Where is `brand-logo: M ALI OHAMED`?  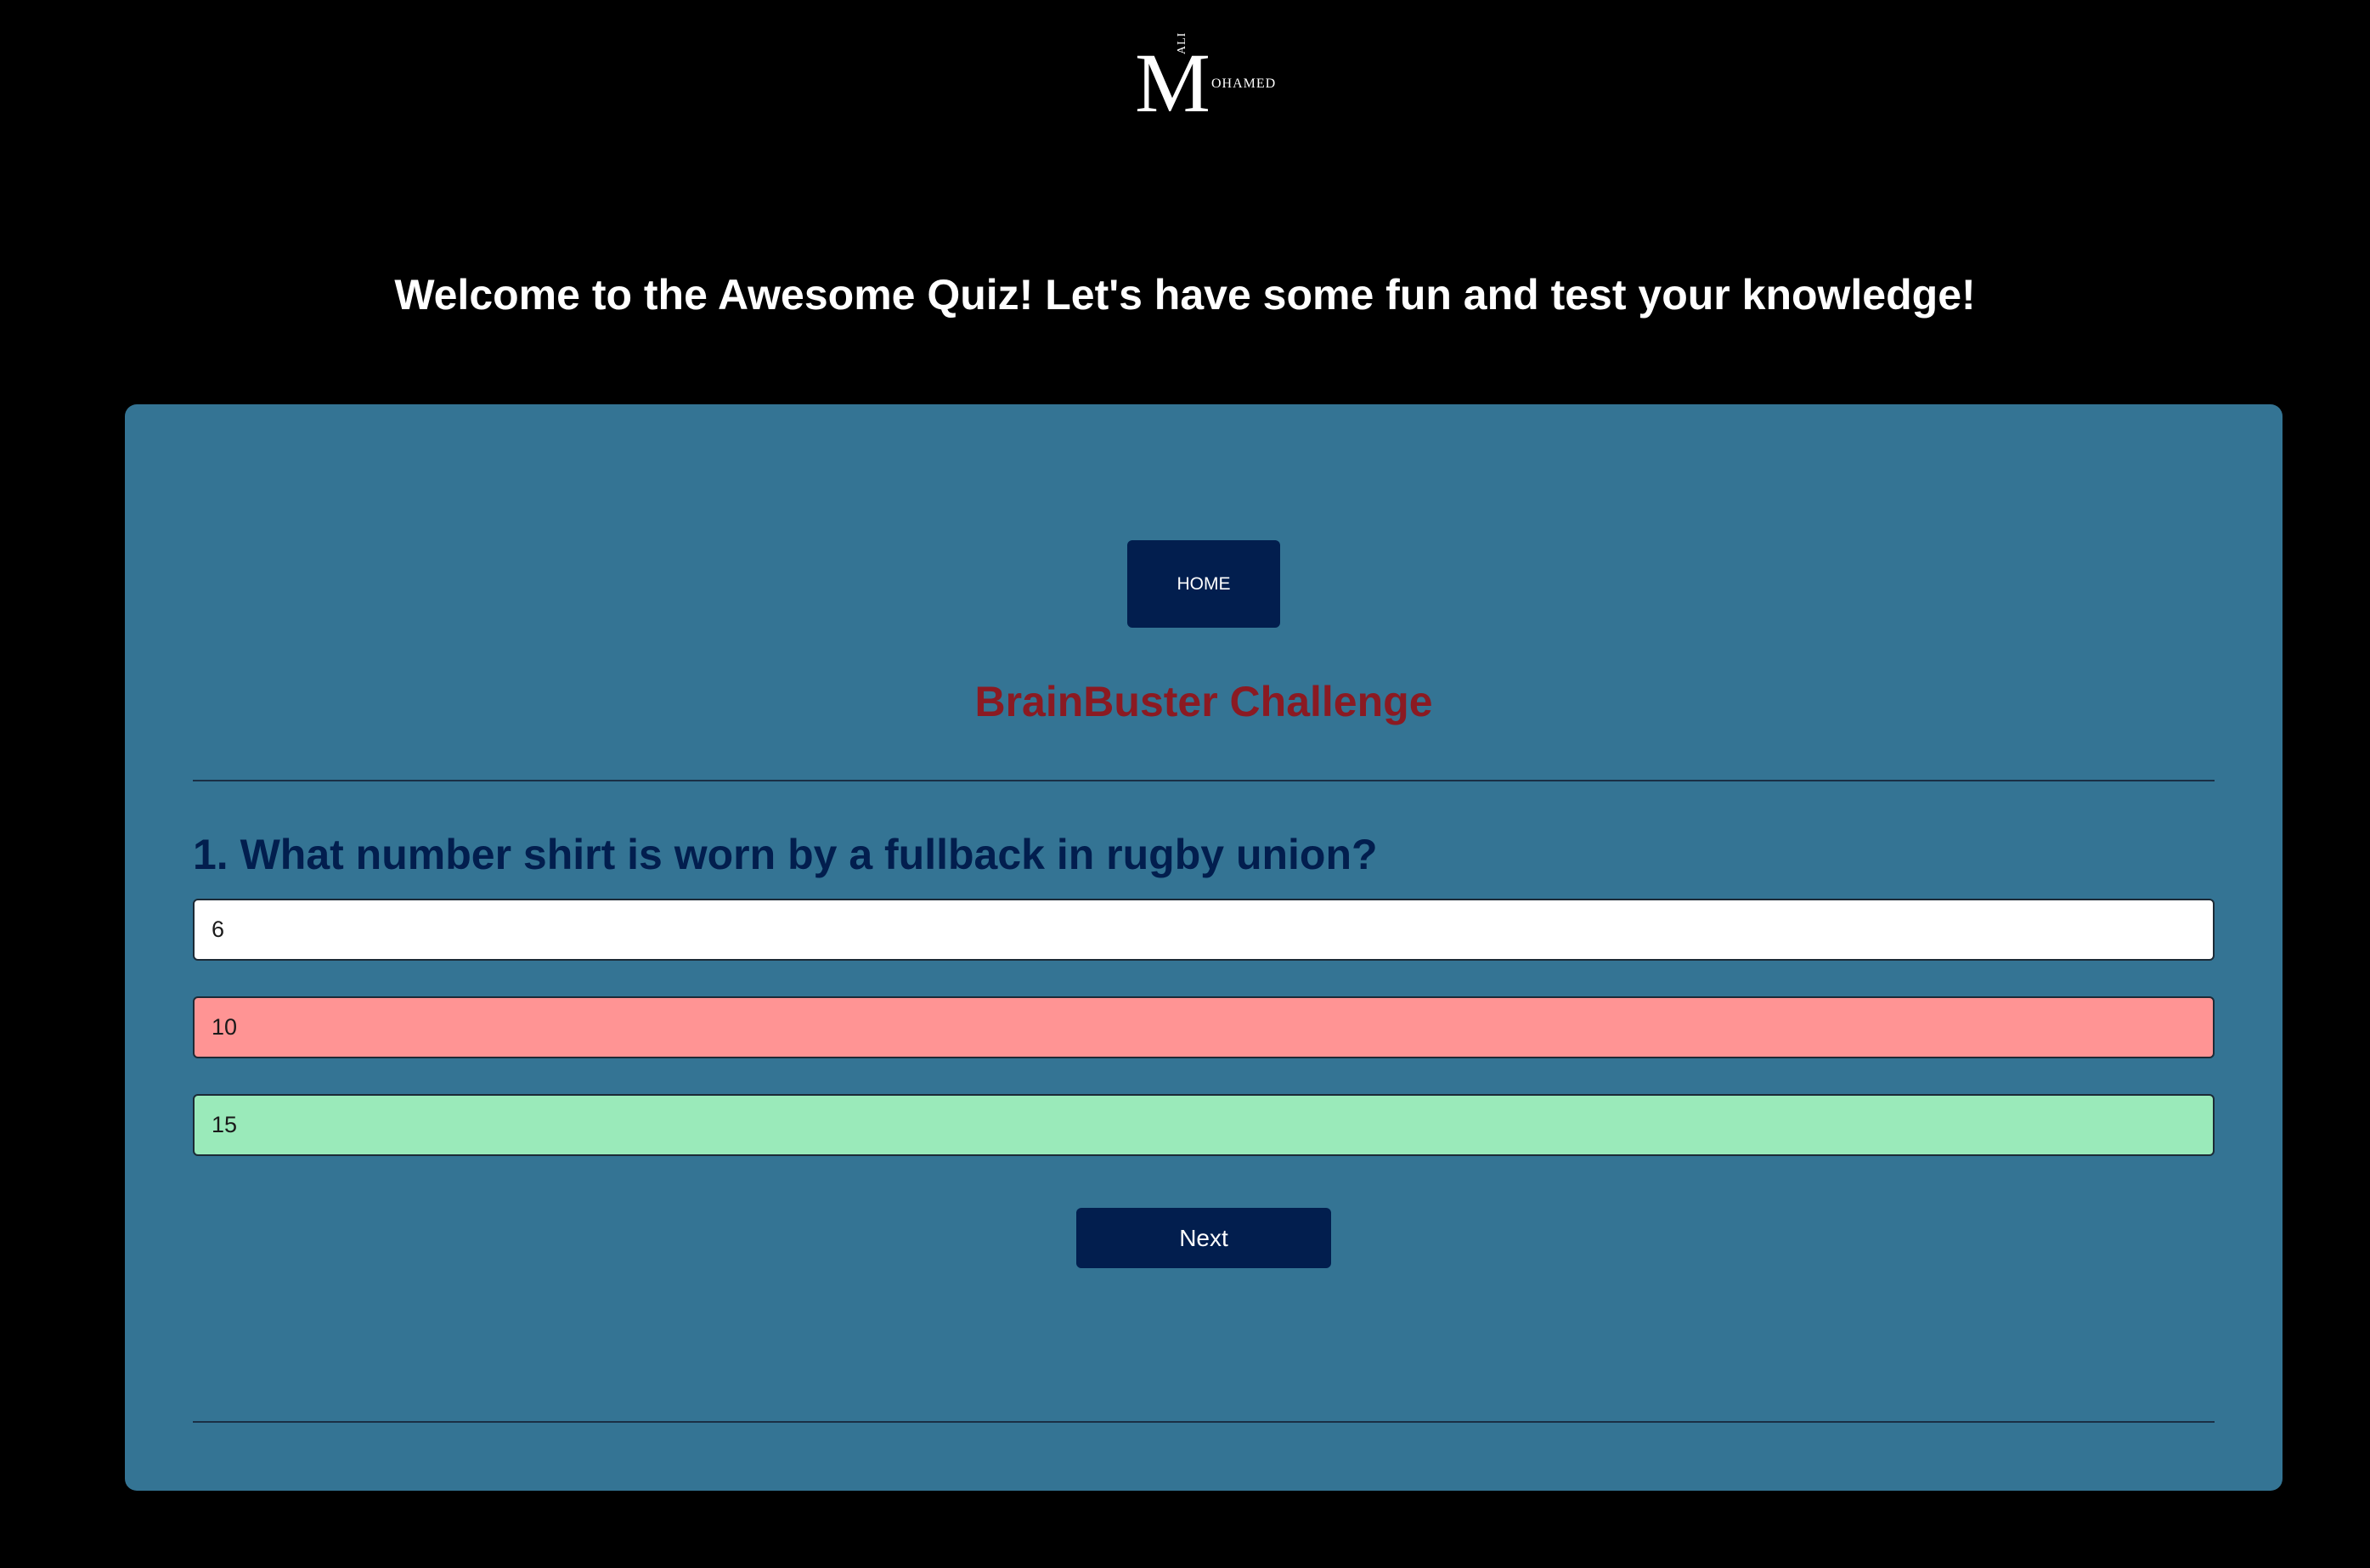 brand-logo: M ALI OHAMED is located at coordinates (1205, 79).